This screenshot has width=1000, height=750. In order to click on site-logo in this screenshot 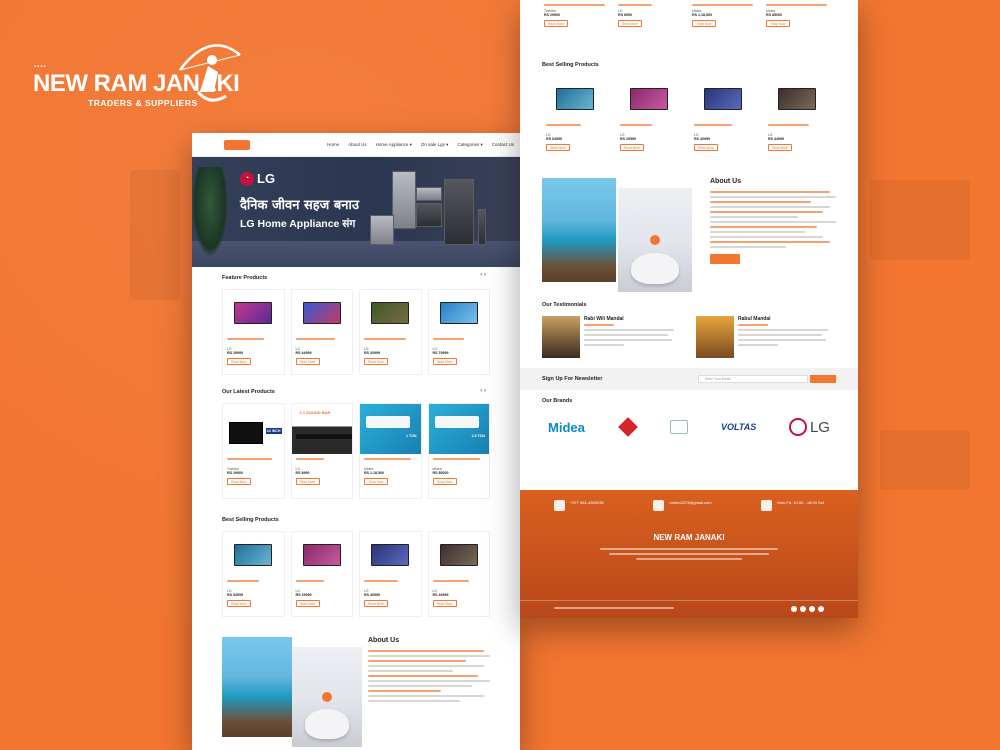, I will do `click(237, 144)`.